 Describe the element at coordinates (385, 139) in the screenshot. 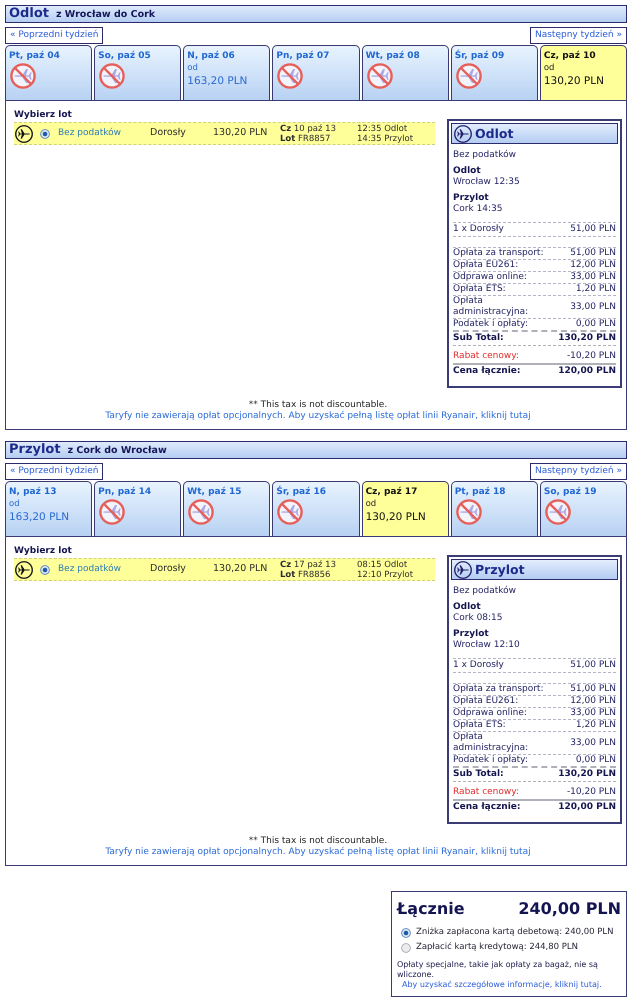

I see `arrival-time: 14:35 Przylot` at that location.